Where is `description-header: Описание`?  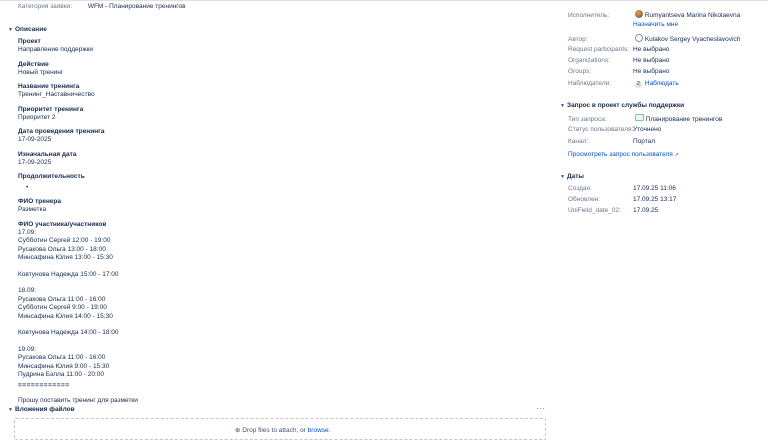 description-header: Описание is located at coordinates (31, 29).